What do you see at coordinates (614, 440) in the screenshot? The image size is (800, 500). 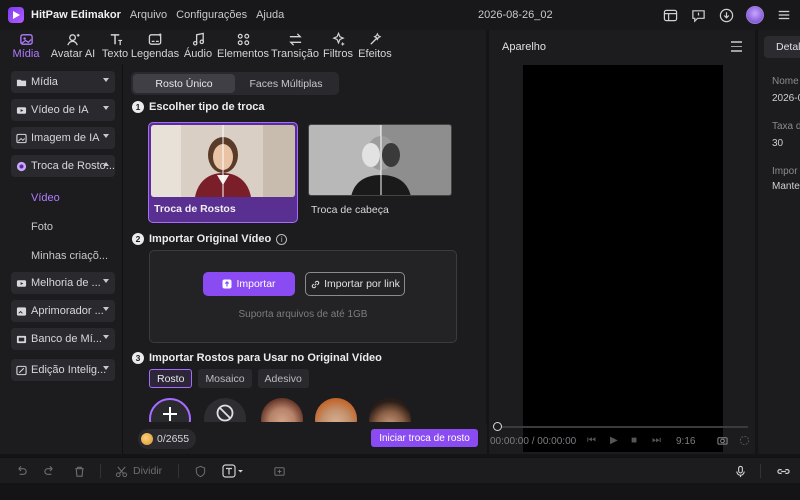 I see `play-icon: ▶` at bounding box center [614, 440].